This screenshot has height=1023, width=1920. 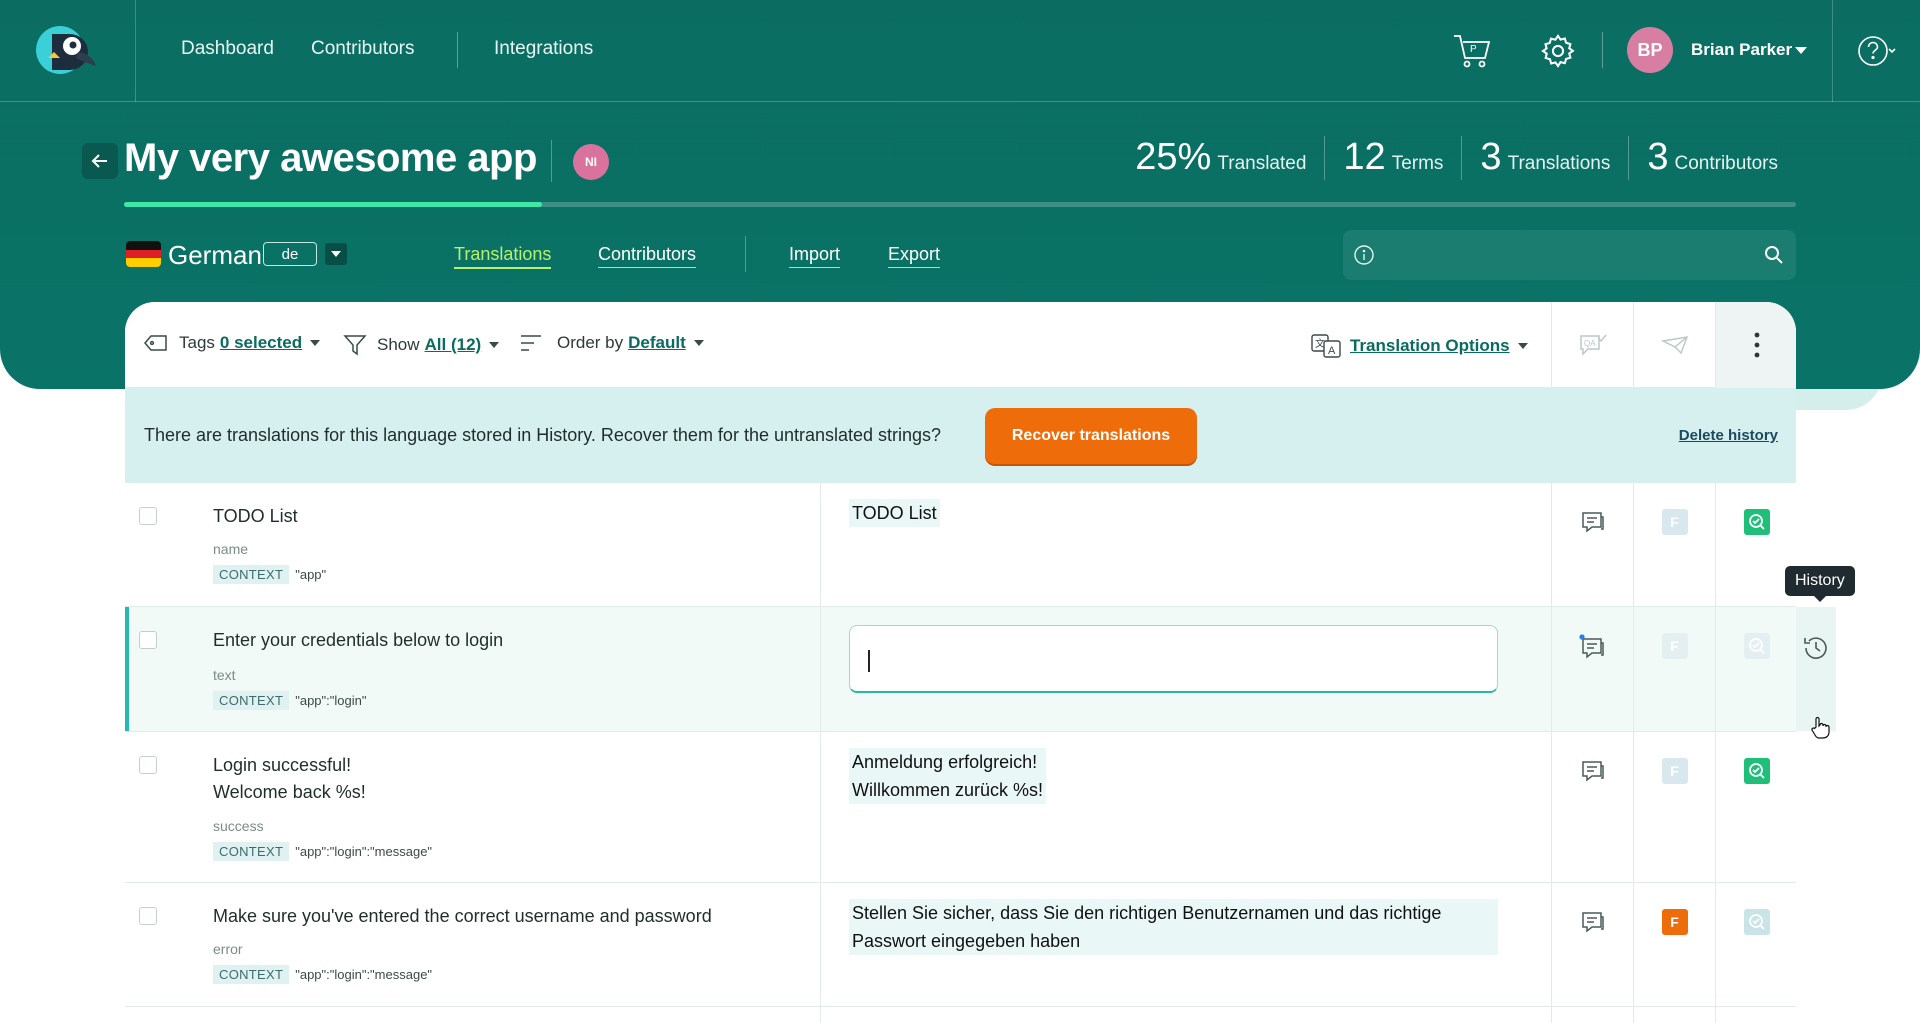 What do you see at coordinates (647, 256) in the screenshot?
I see `tab-contributors: Contributors` at bounding box center [647, 256].